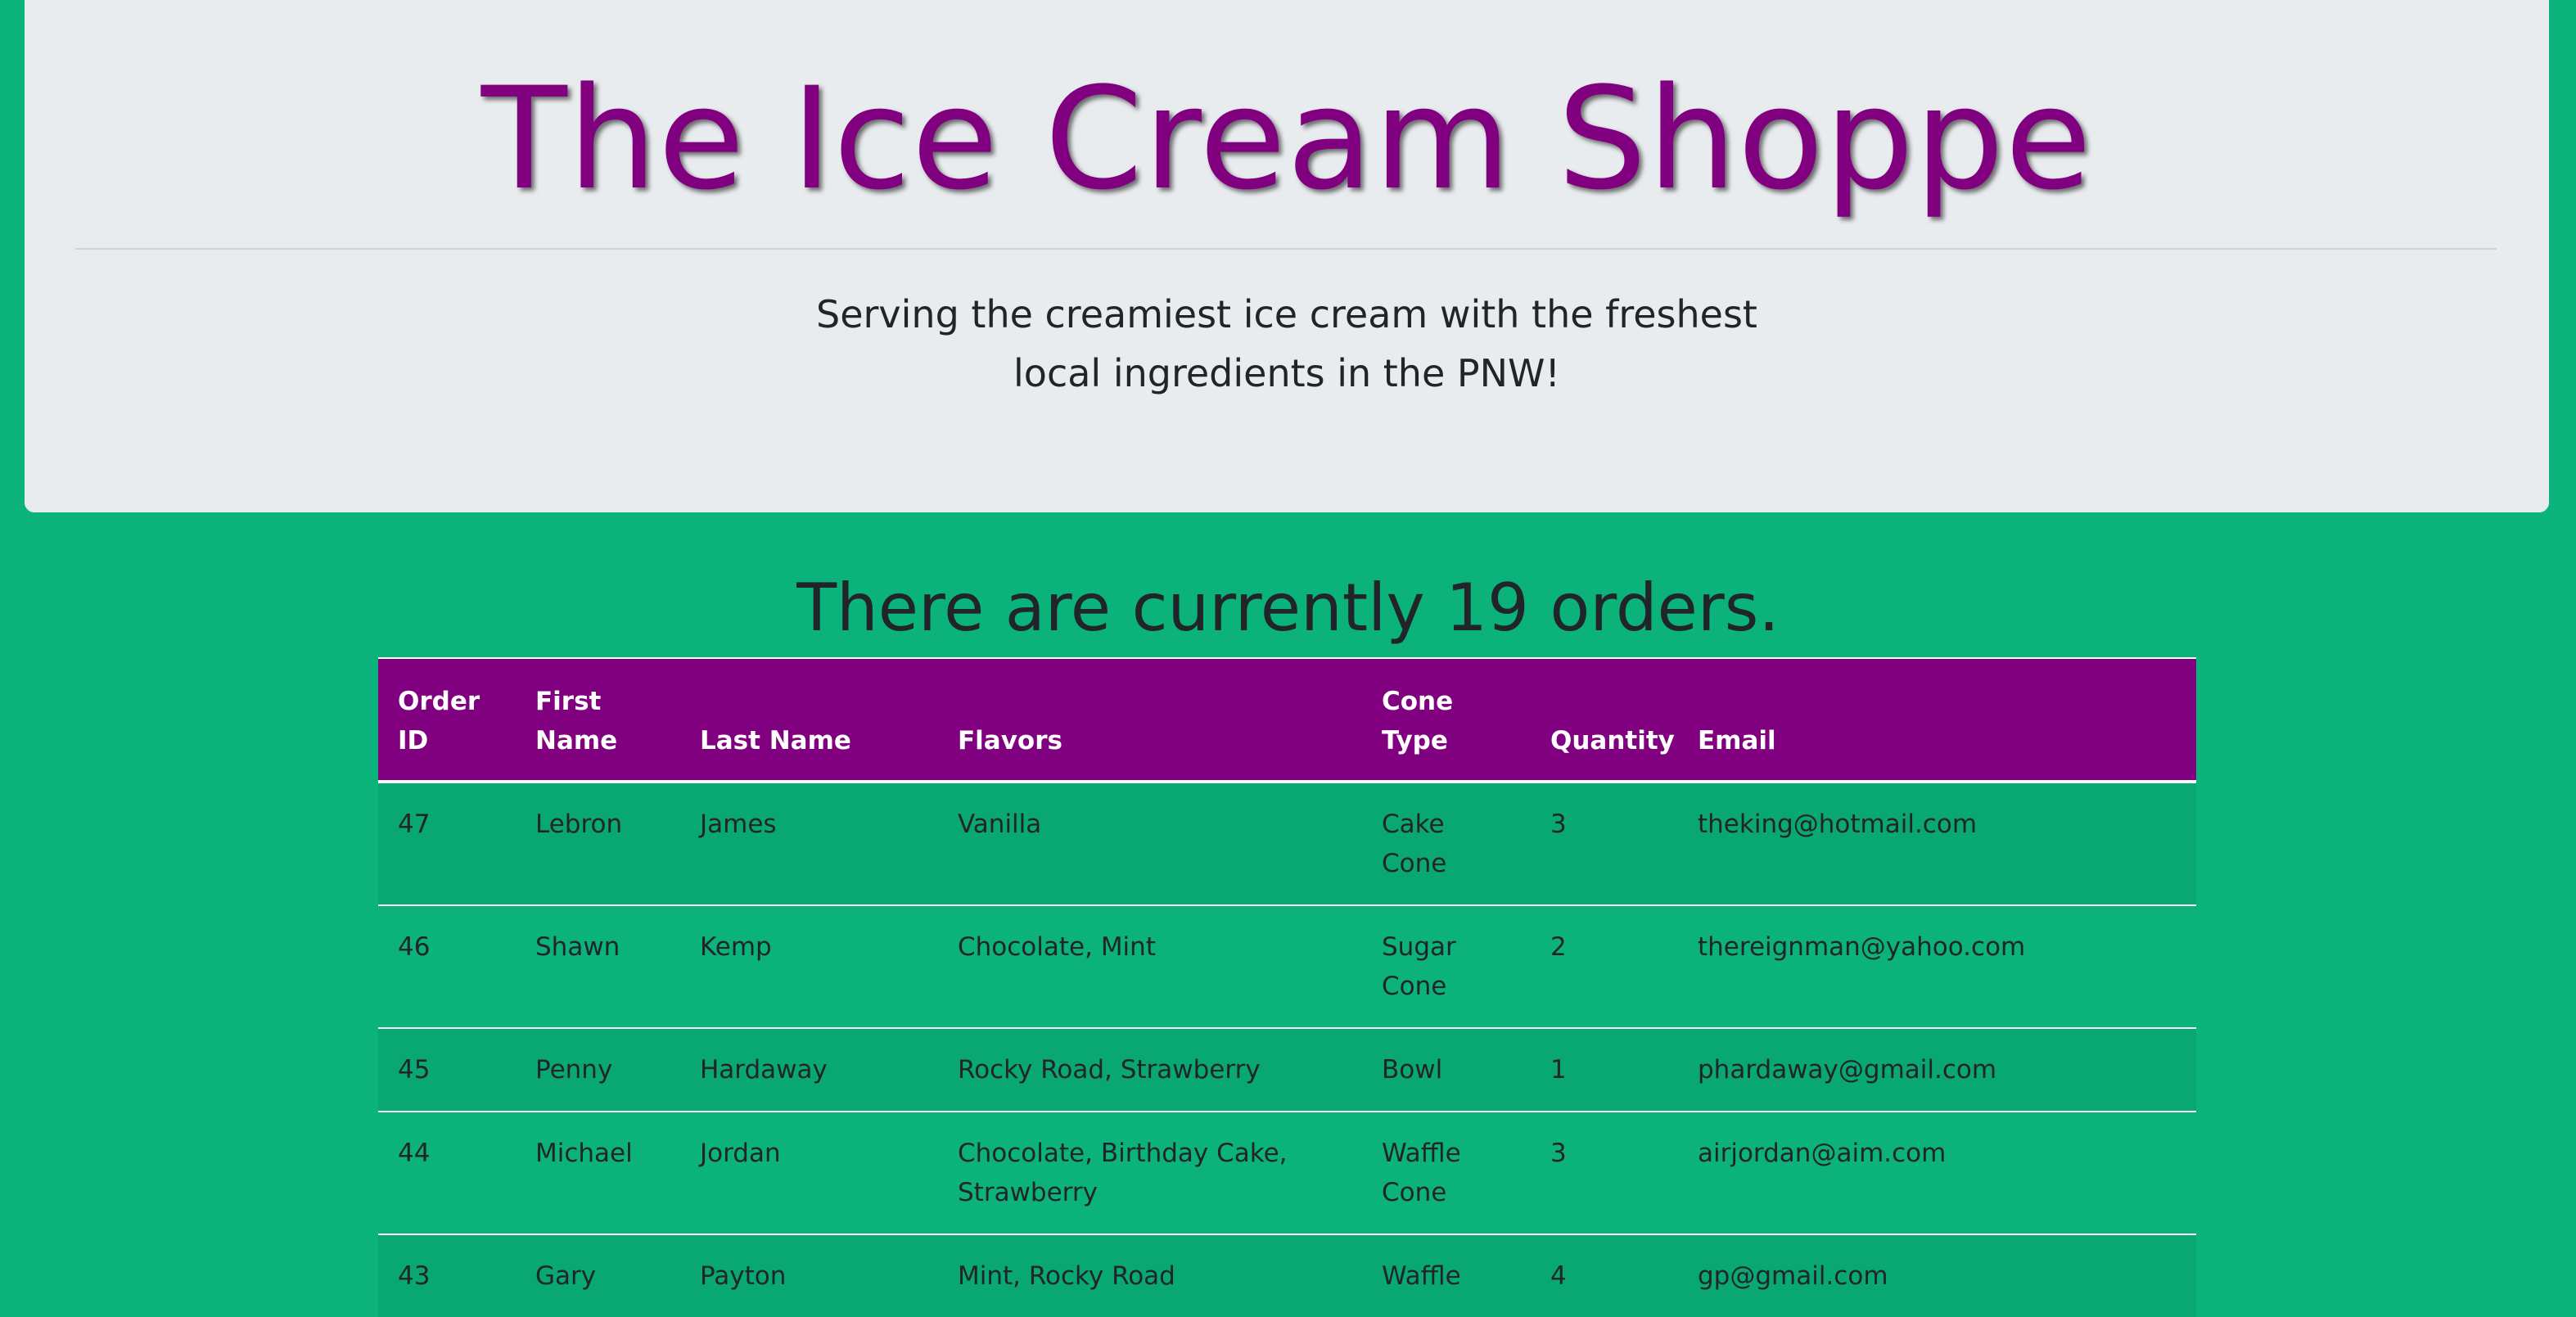  What do you see at coordinates (447, 1069) in the screenshot?
I see `cell-order-id: 45` at bounding box center [447, 1069].